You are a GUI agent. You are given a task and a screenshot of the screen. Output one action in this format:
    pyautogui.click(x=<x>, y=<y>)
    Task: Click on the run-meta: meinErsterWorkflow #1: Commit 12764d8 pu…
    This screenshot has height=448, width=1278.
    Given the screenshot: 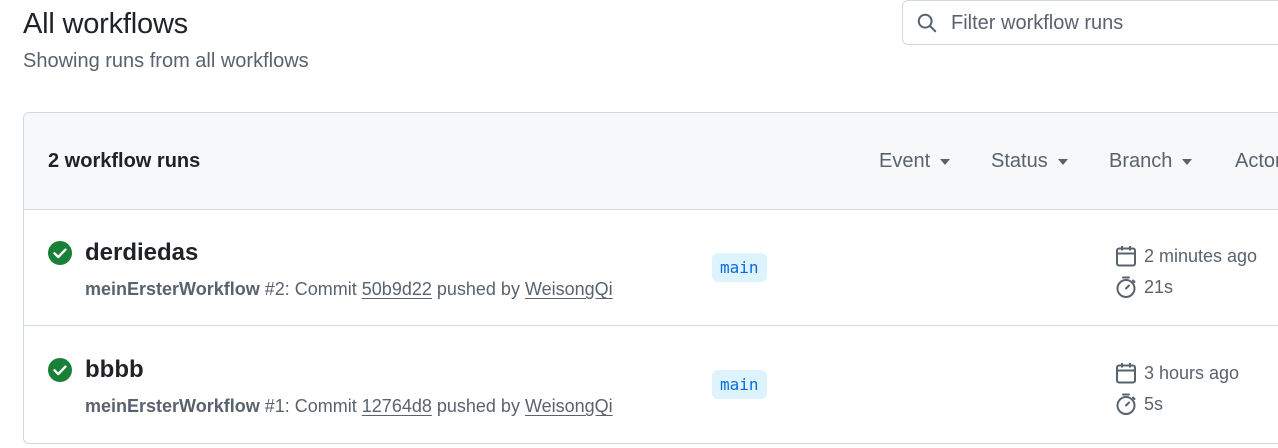 What is the action you would take?
    pyautogui.click(x=349, y=406)
    